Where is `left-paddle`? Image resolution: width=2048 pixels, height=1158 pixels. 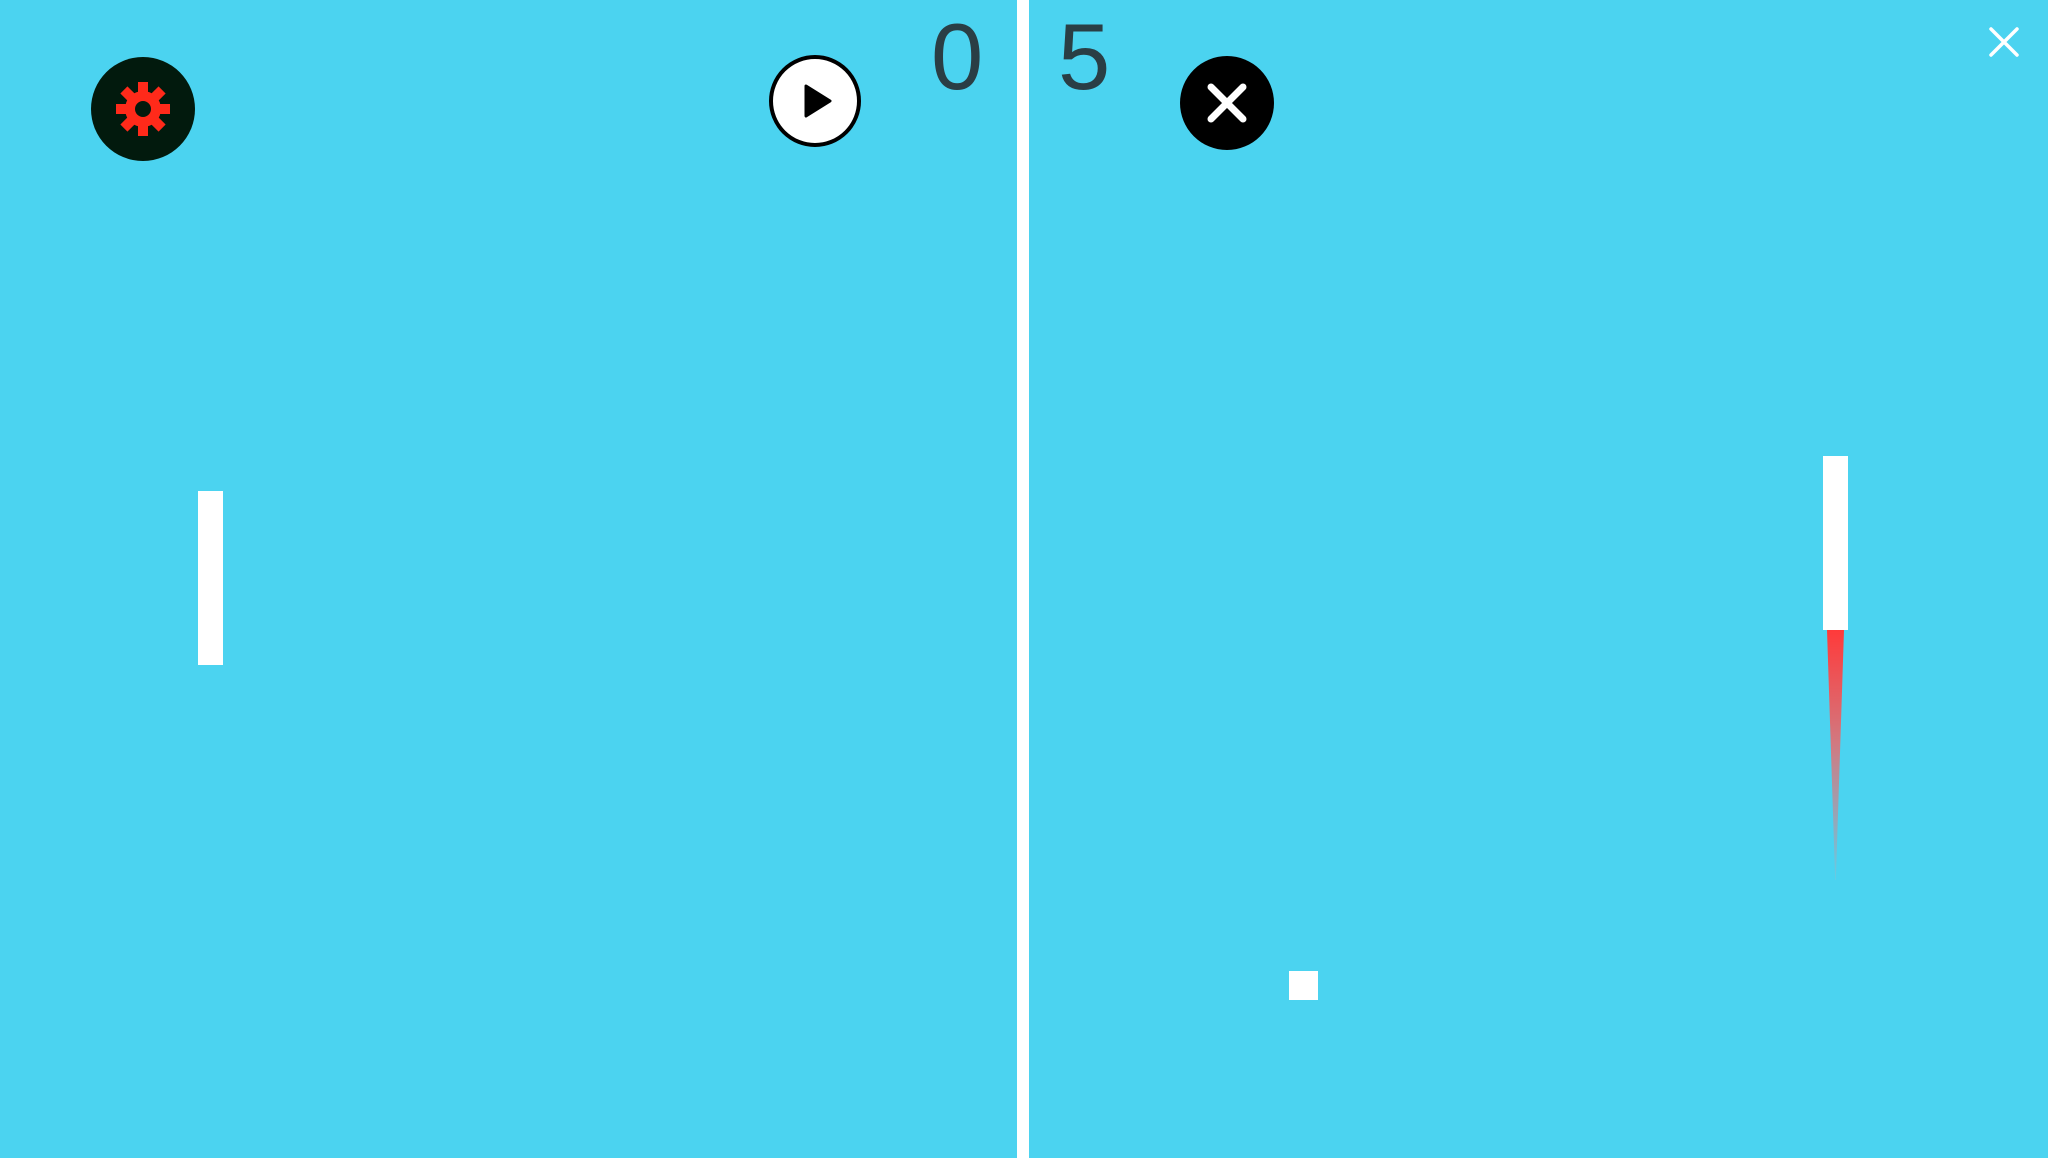
left-paddle is located at coordinates (210, 578).